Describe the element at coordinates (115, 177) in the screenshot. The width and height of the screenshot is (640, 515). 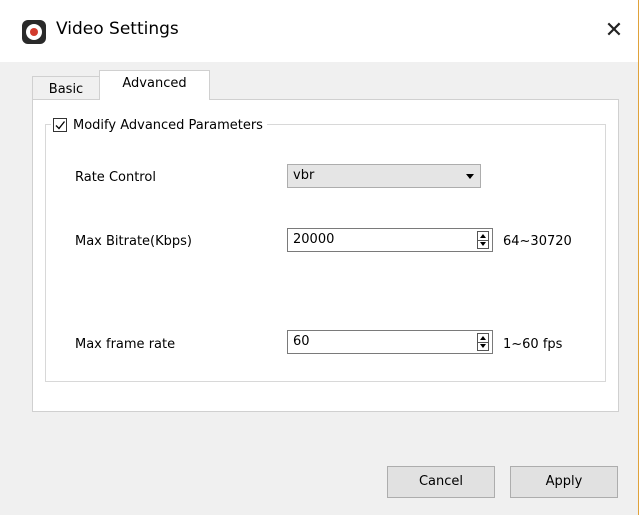
I see `rate-control-label: Rate Control` at that location.